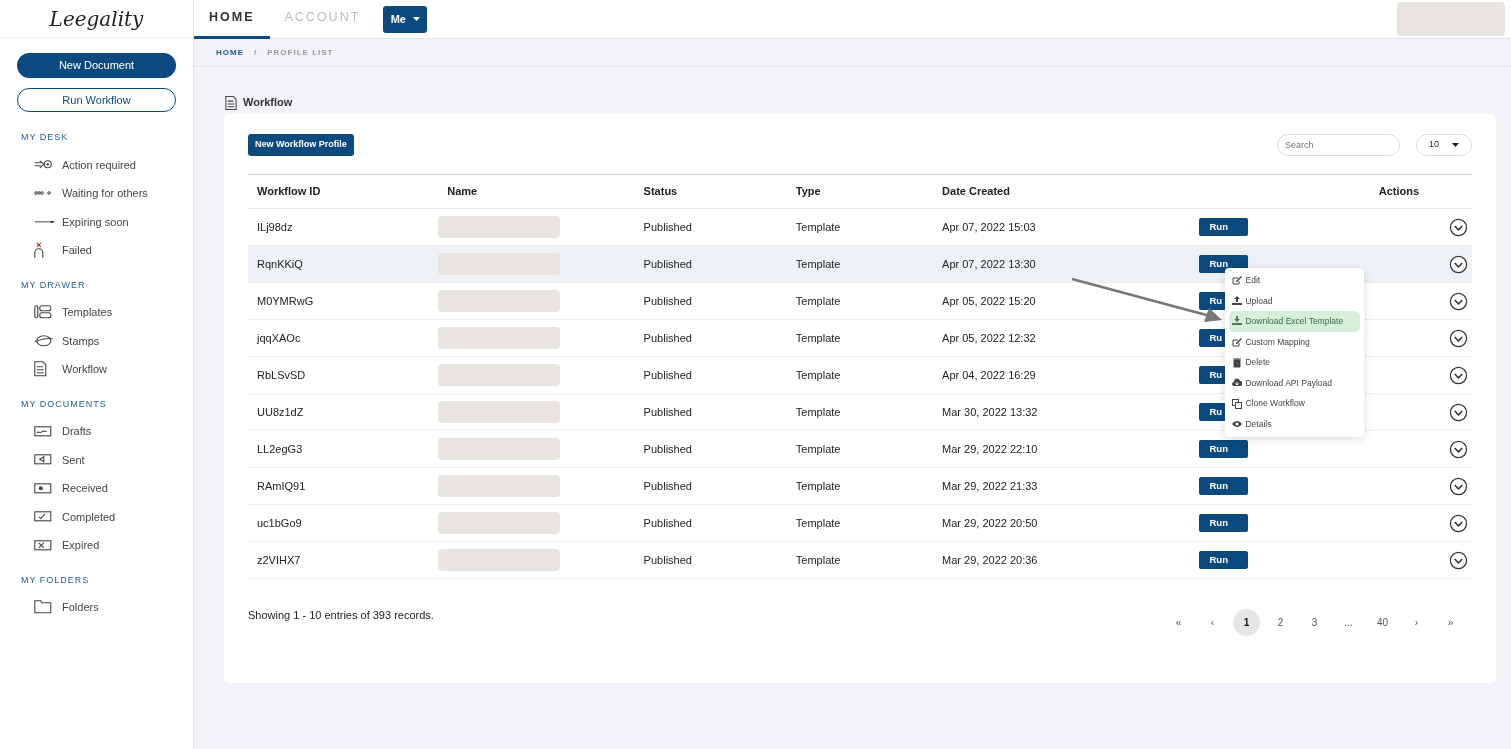 The height and width of the screenshot is (749, 1511). Describe the element at coordinates (230, 52) in the screenshot. I see `breadcrumb-link: HOME` at that location.